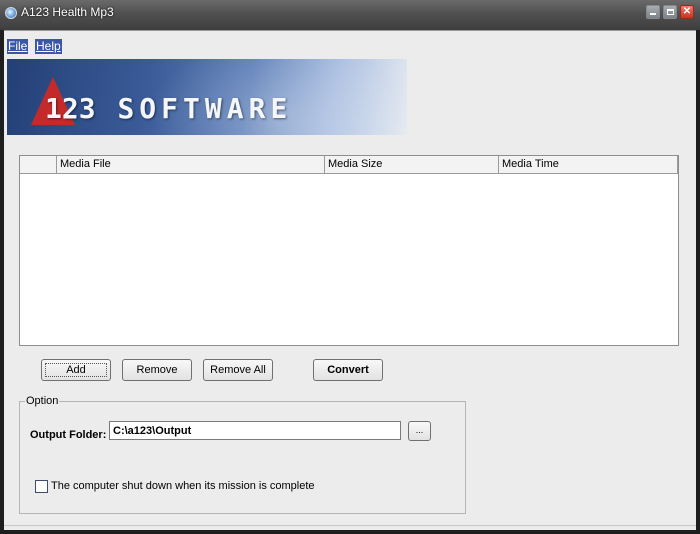  I want to click on focus-rect, so click(76, 370).